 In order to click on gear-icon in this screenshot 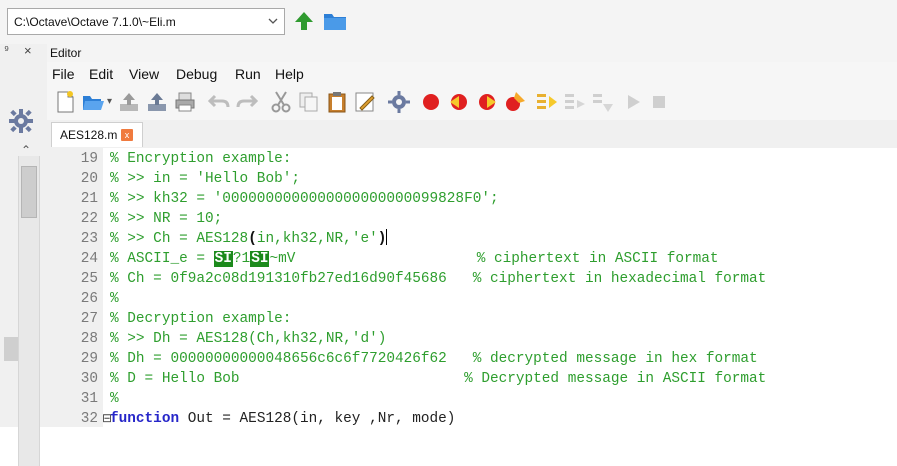, I will do `click(21, 121)`.